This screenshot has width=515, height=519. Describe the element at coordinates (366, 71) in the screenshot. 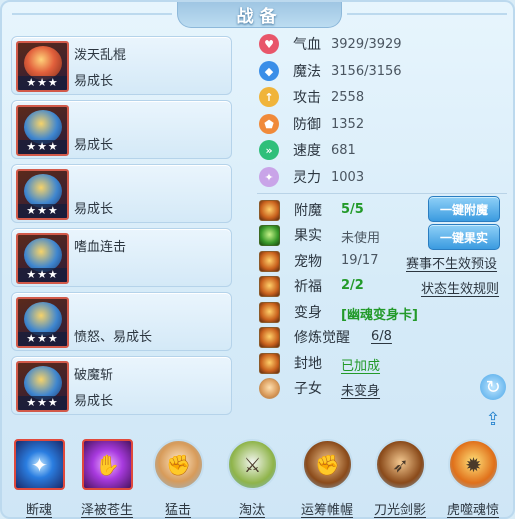

I see `stat-value: 3156/3156` at that location.